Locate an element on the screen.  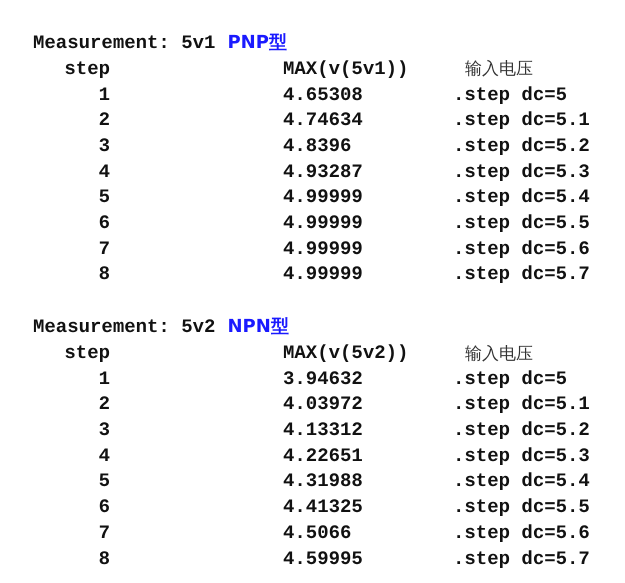
table-cell-text: 4.65308 is located at coordinates (323, 95).